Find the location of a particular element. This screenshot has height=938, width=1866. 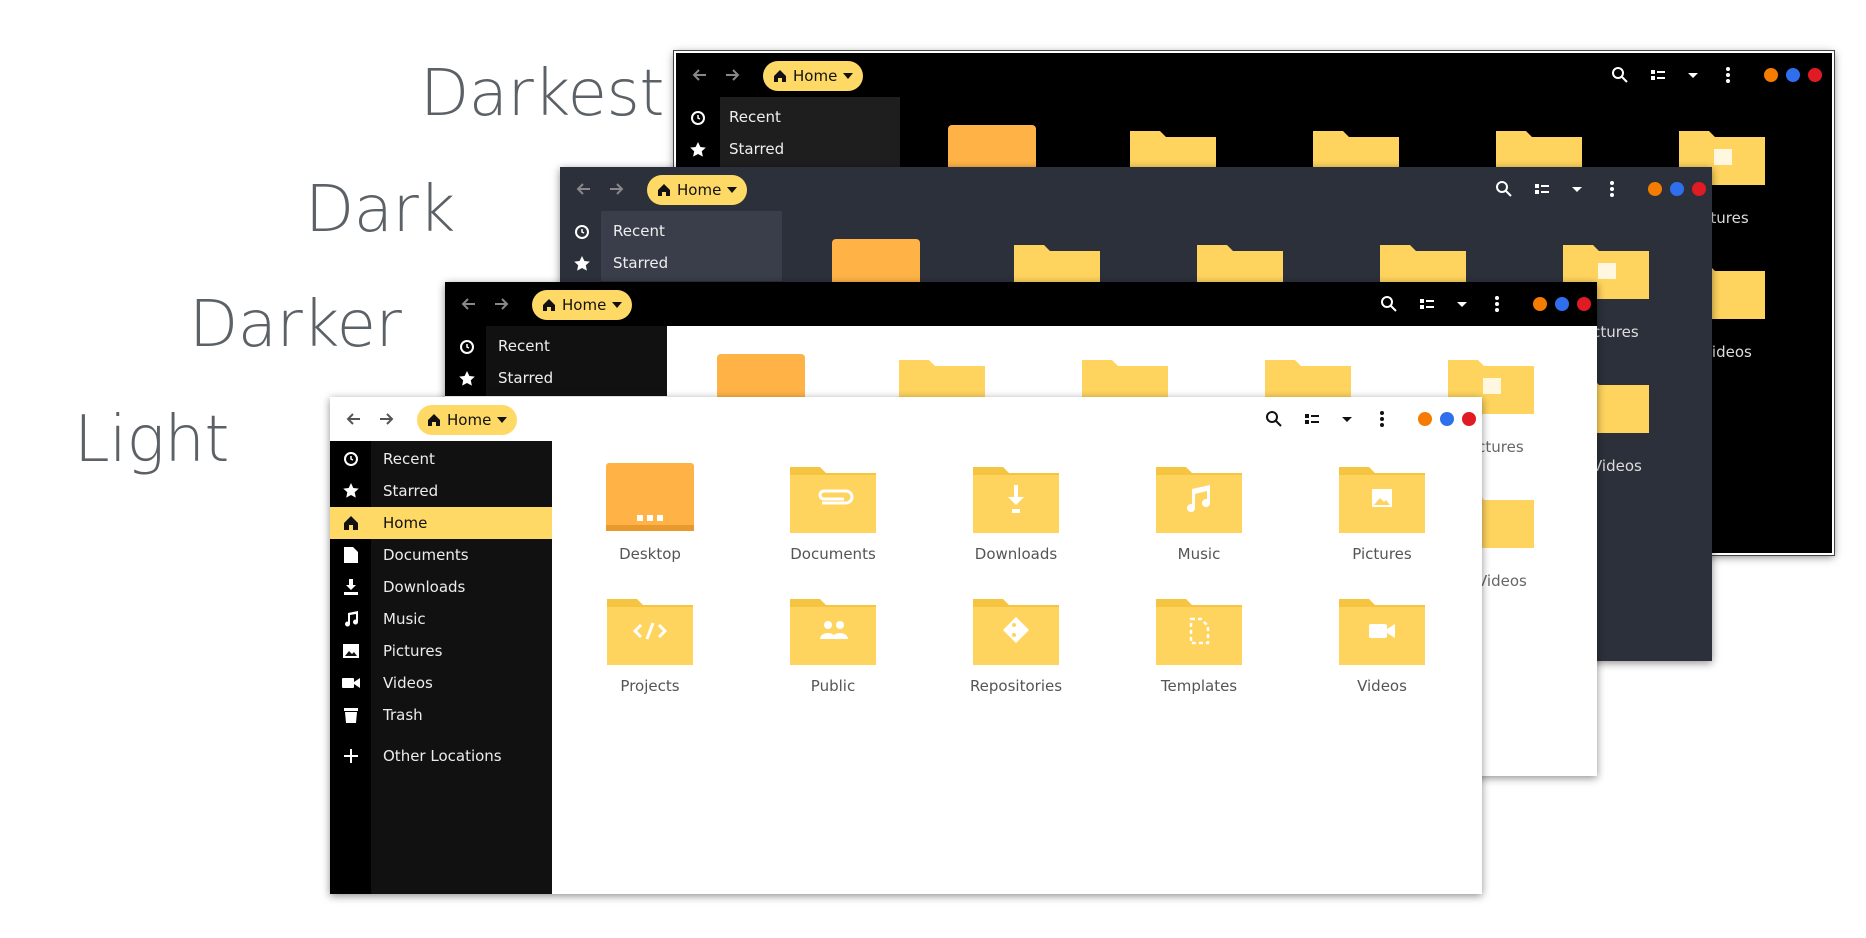

folder-item-music: Music is located at coordinates (1199, 513).